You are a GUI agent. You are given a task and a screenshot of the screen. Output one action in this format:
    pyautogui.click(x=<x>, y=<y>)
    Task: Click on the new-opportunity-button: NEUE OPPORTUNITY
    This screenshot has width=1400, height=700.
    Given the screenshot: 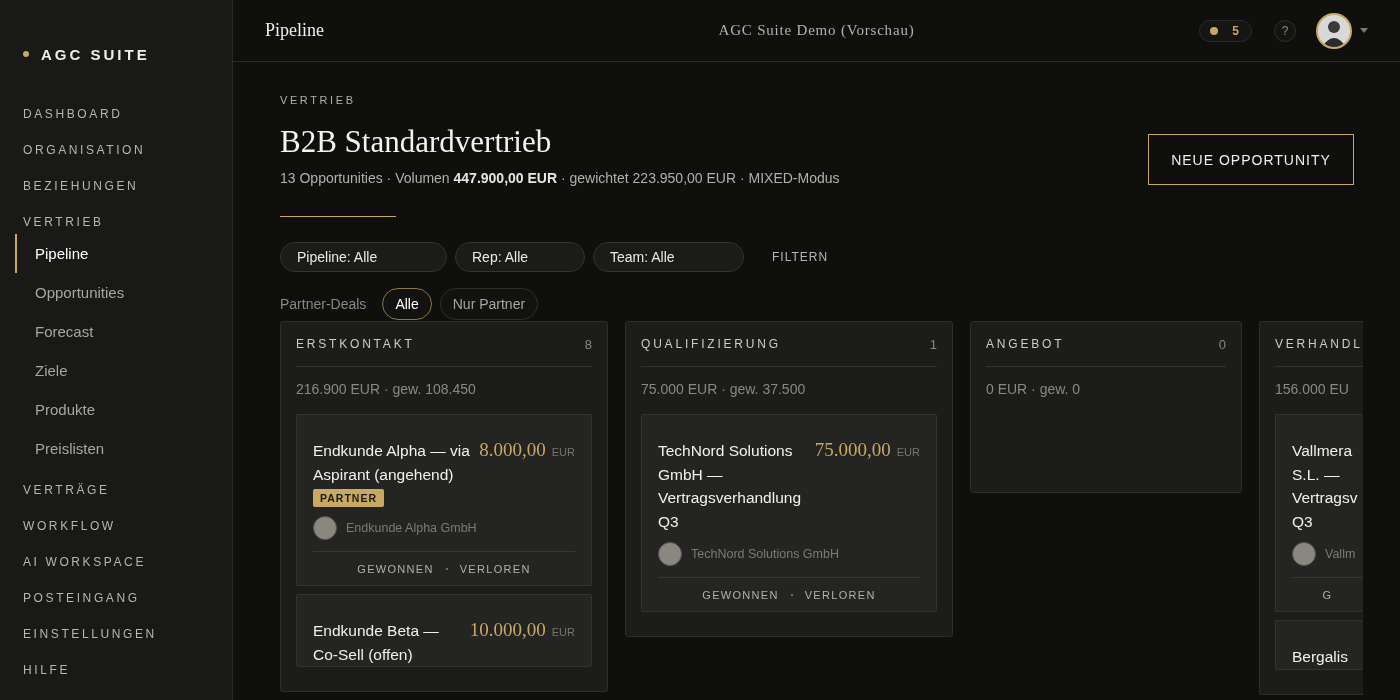 What is the action you would take?
    pyautogui.click(x=1251, y=159)
    